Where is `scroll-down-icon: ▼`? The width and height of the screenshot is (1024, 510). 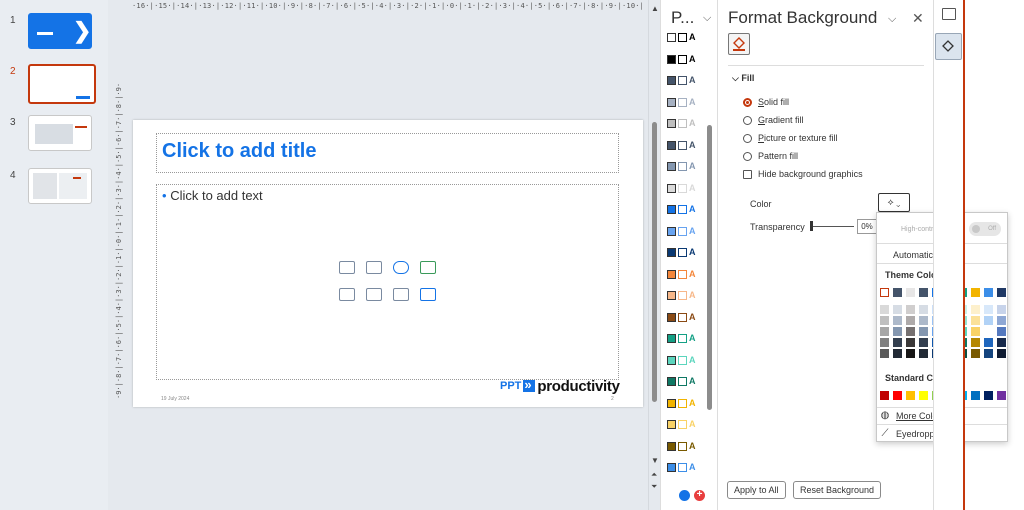
scroll-down-icon: ▼ is located at coordinates (655, 460).